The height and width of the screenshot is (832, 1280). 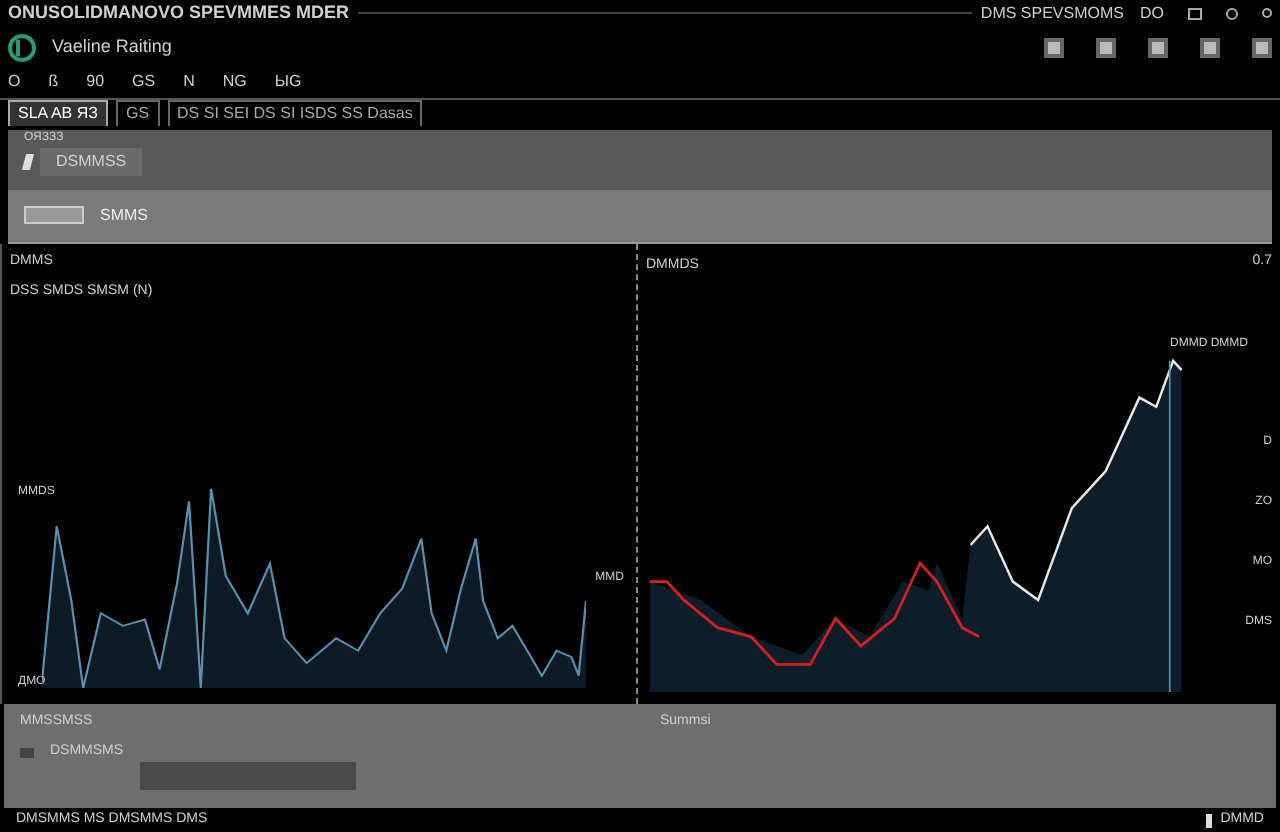 What do you see at coordinates (53, 81) in the screenshot?
I see `menu-item: ß` at bounding box center [53, 81].